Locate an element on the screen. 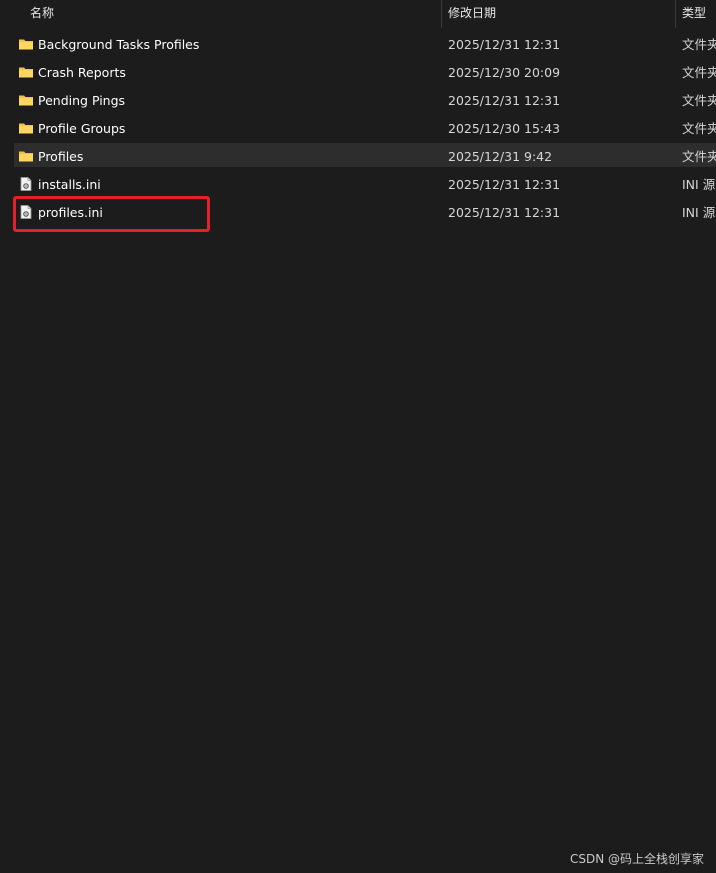 Image resolution: width=716 pixels, height=873 pixels. file-name: Crash Reports is located at coordinates (82, 72).